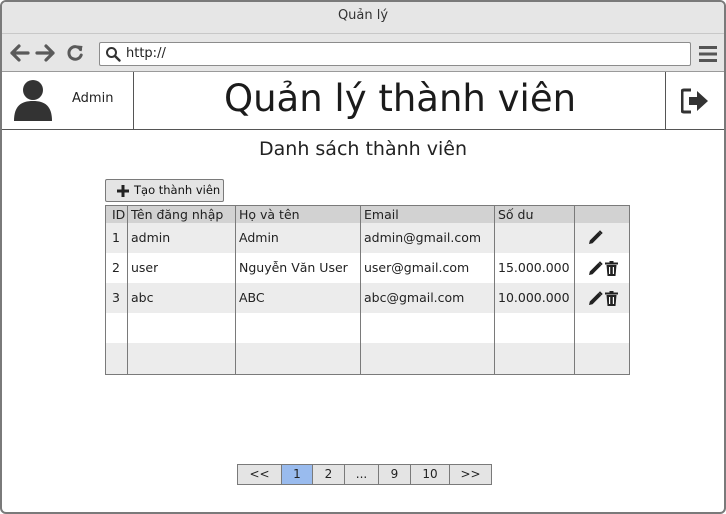 Image resolution: width=726 pixels, height=514 pixels. Describe the element at coordinates (395, 54) in the screenshot. I see `address-bar: http://` at that location.